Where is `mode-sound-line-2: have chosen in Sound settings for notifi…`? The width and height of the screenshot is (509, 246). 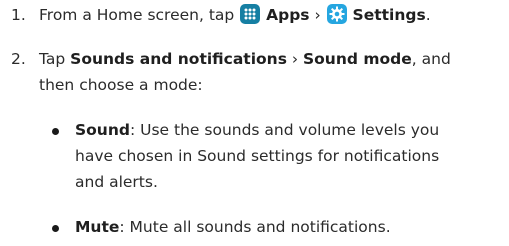 mode-sound-line-2: have chosen in Sound settings for notifi… is located at coordinates (257, 156).